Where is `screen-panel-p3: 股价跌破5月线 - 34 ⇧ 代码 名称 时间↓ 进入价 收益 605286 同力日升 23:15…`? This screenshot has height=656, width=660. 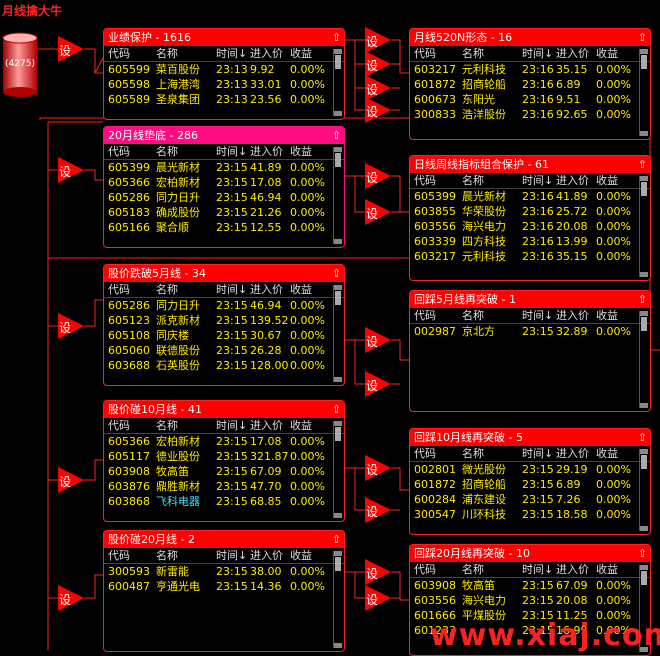 screen-panel-p3: 股价跌破5月线 - 34 ⇧ 代码 名称 时间↓ 进入价 收益 605286 同力日升 23:15… is located at coordinates (224, 325).